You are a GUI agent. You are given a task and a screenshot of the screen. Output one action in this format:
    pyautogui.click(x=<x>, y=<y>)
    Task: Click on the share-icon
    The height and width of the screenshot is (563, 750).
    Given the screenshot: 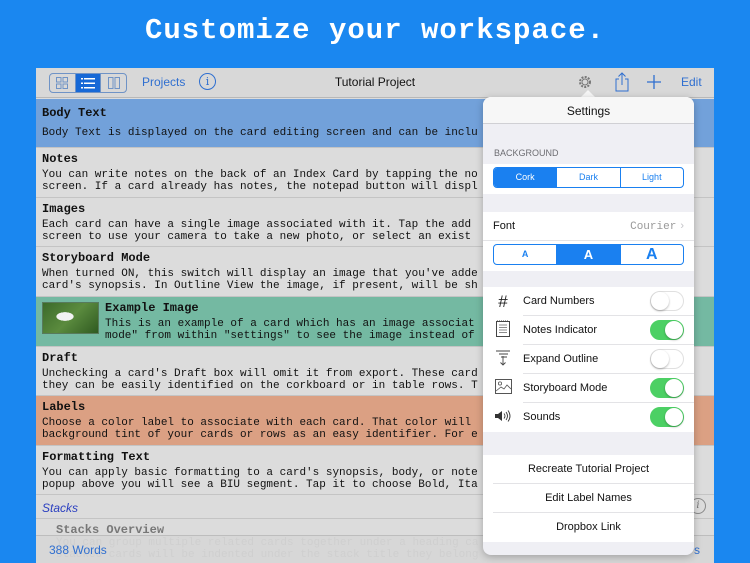 What is the action you would take?
    pyautogui.click(x=622, y=82)
    